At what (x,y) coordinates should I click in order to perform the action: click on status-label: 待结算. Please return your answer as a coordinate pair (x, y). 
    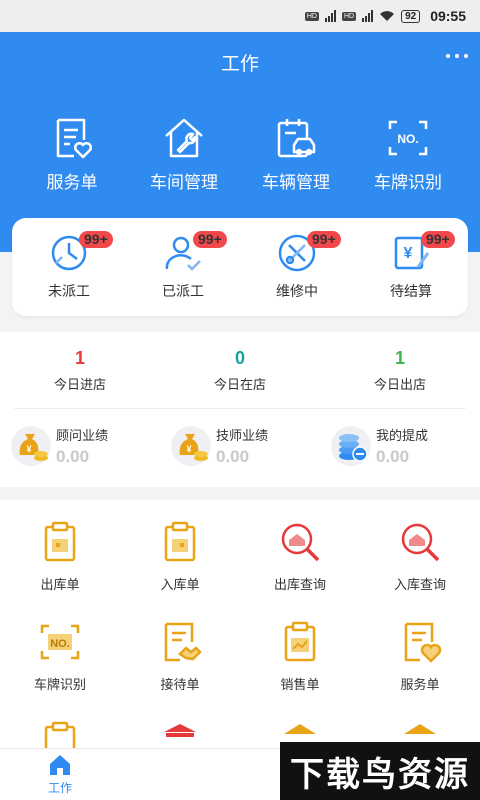
    Looking at the image, I should click on (411, 291).